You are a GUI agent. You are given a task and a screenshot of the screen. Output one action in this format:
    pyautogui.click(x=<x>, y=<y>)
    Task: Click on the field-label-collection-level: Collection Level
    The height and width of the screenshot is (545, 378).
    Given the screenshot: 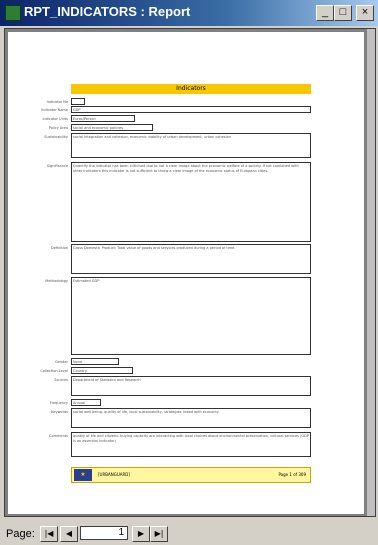 What is the action you would take?
    pyautogui.click(x=54, y=371)
    